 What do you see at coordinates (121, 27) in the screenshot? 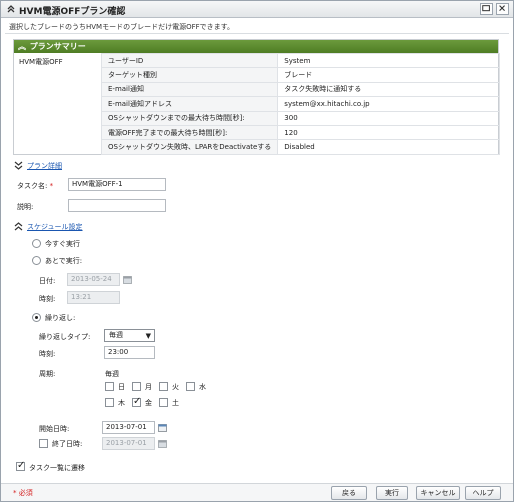
I see `dialog-description: 選択したブレードのうちHVMモードのブレードだけ電源OFFできます。` at bounding box center [121, 27].